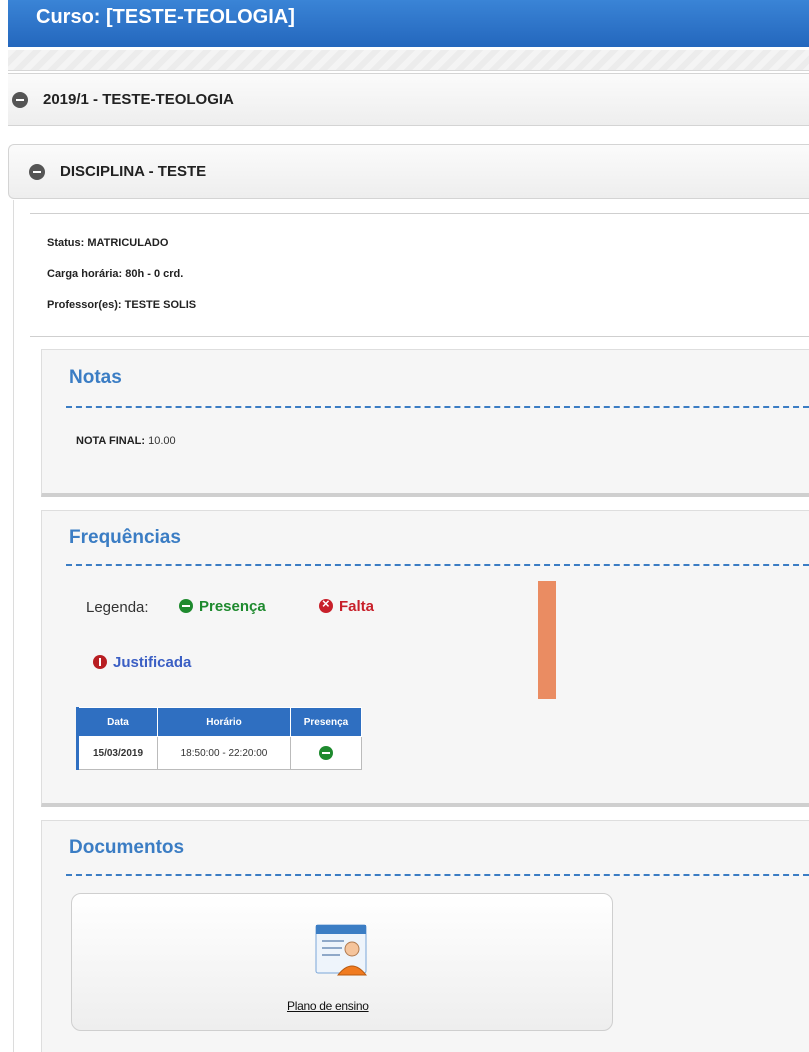  I want to click on nota-final-value: 10.00, so click(162, 441).